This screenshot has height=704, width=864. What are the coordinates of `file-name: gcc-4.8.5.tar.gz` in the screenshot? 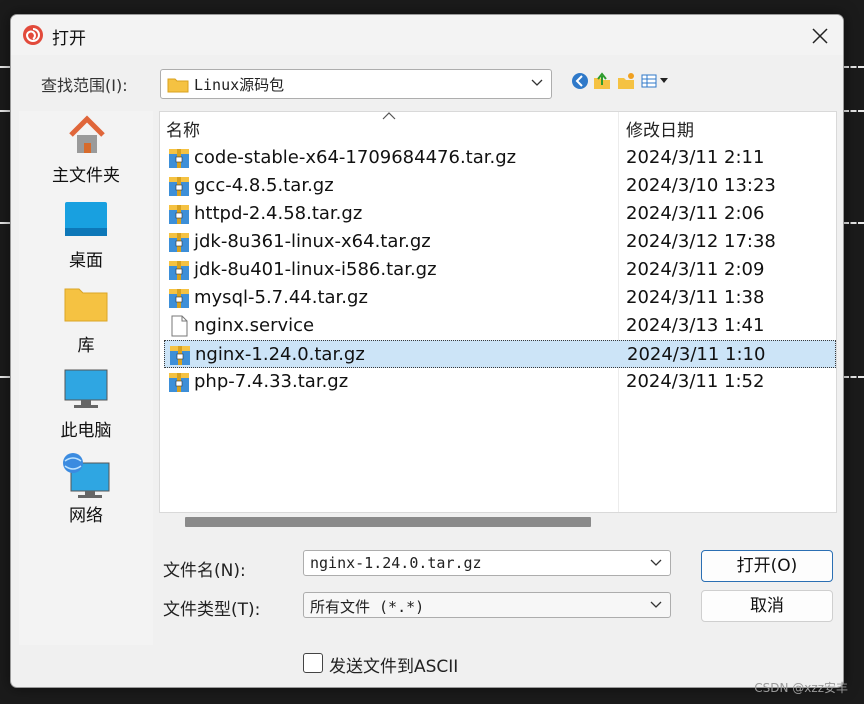 It's located at (264, 185).